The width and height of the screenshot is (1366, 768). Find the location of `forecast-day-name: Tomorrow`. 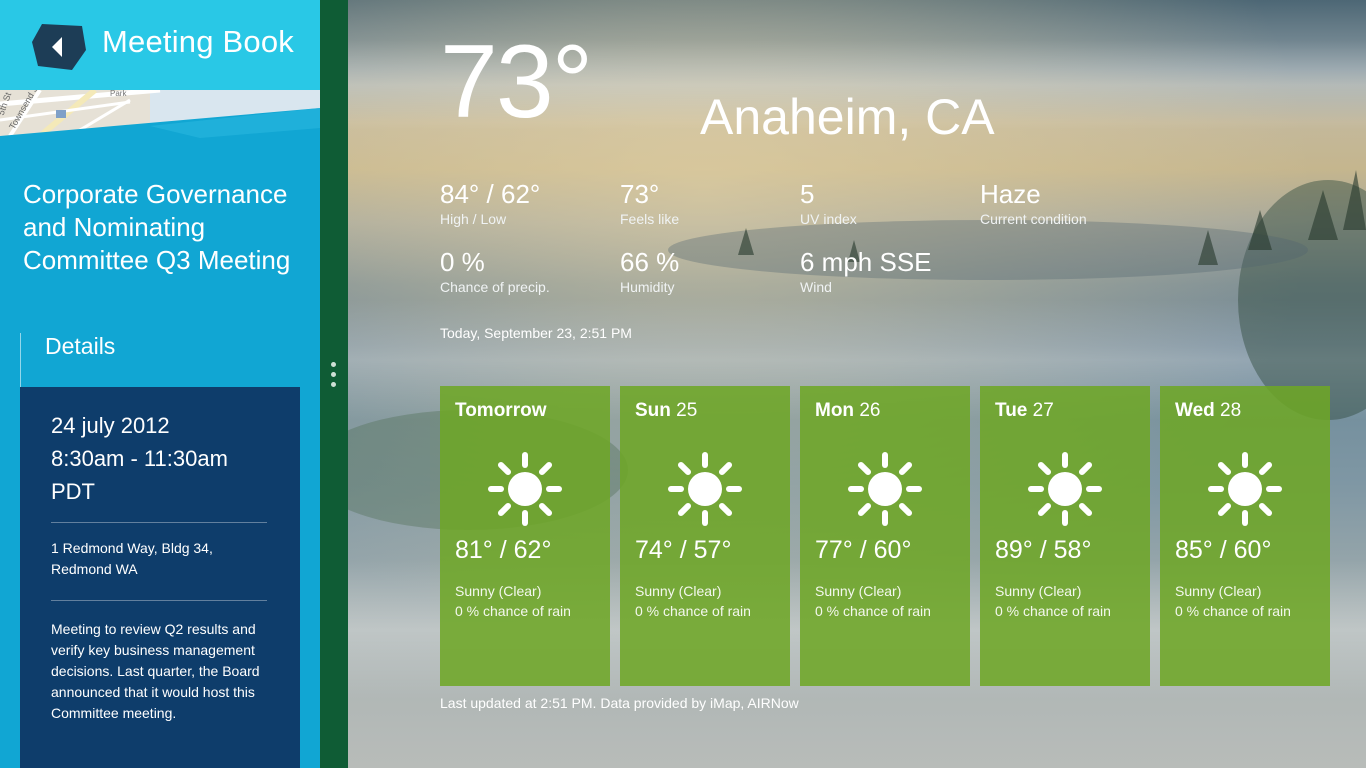

forecast-day-name: Tomorrow is located at coordinates (501, 410).